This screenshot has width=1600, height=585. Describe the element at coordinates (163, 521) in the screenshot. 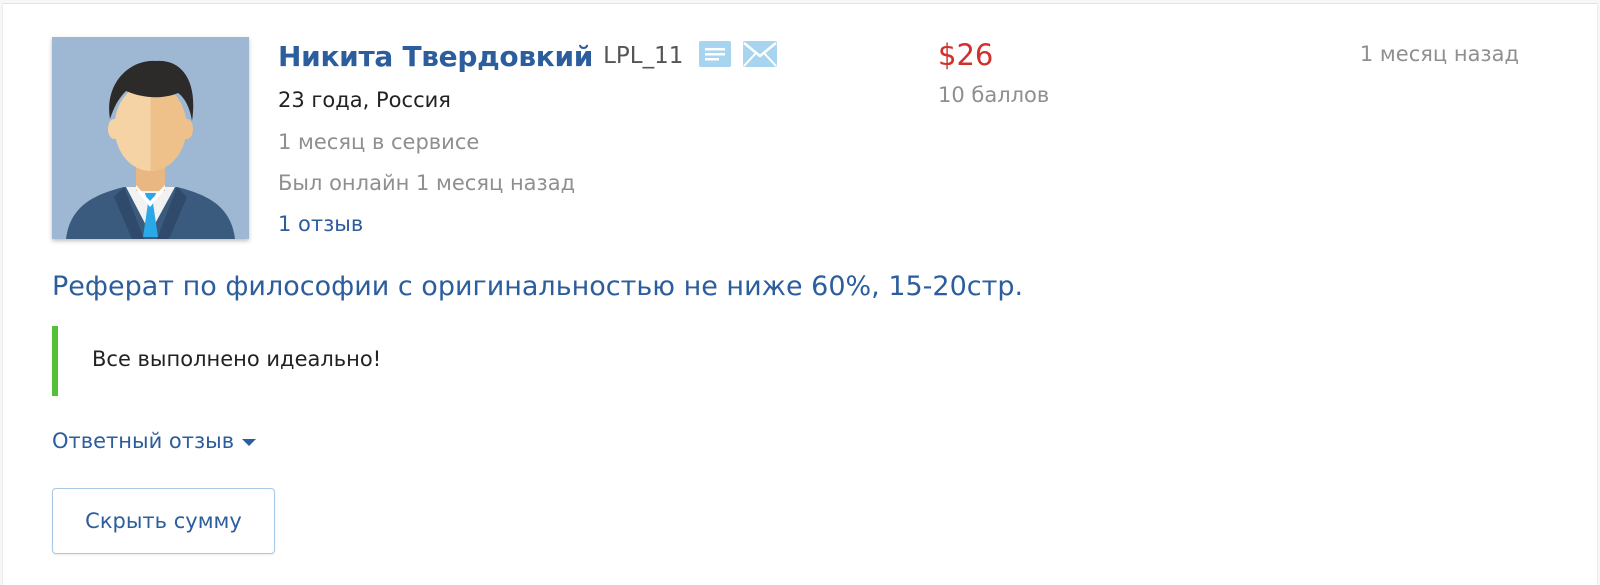

I see `hide-amount-button: Скрыть сумму` at that location.